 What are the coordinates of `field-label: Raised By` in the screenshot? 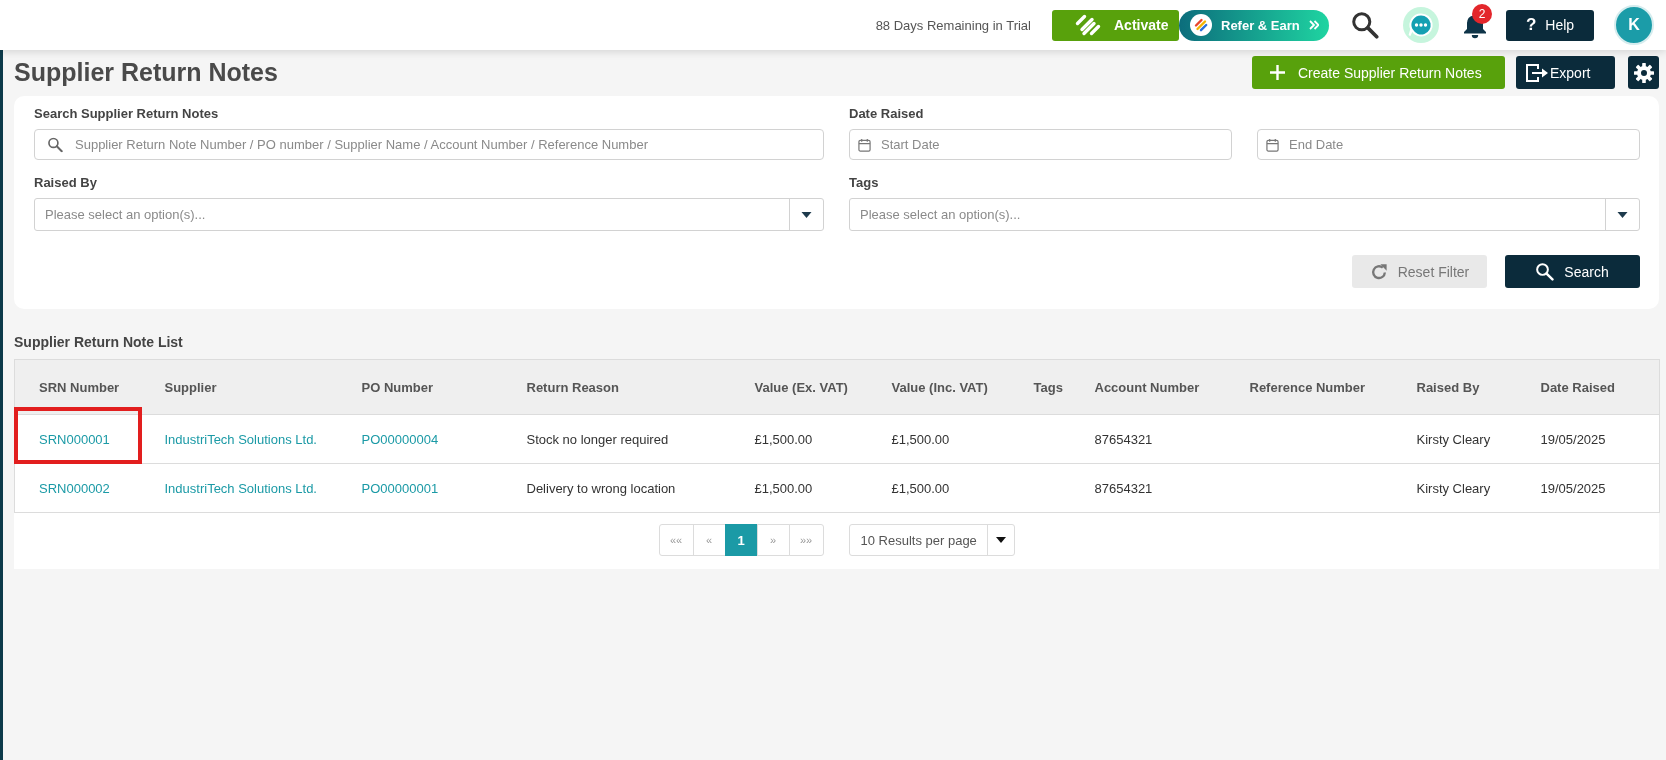 It's located at (65, 183).